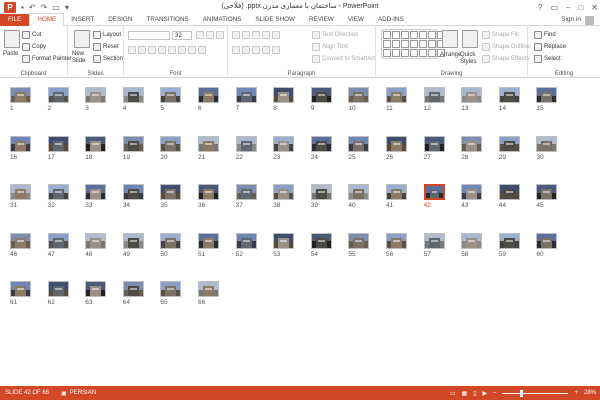 The width and height of the screenshot is (600, 400). I want to click on moon-shape-icon, so click(405, 53).